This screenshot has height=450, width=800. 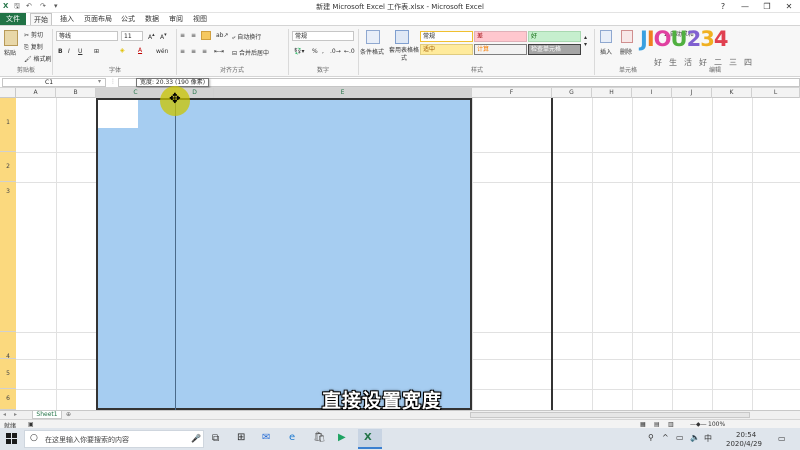 I want to click on clock-date: 2020/4/29, so click(x=744, y=444).